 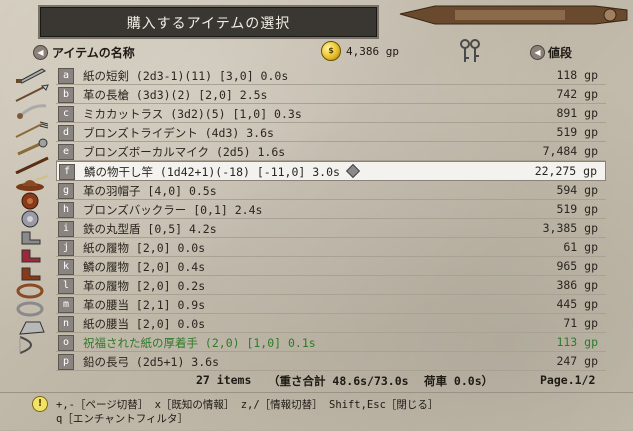 I want to click on item-key: a, so click(x=66, y=76).